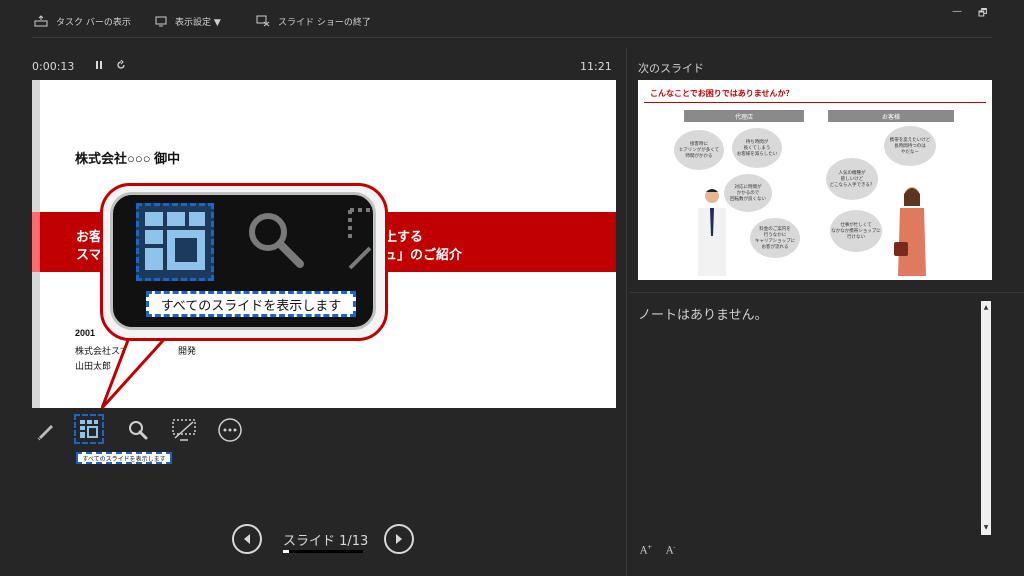 The height and width of the screenshot is (576, 1024). I want to click on previous-slide-button, so click(247, 539).